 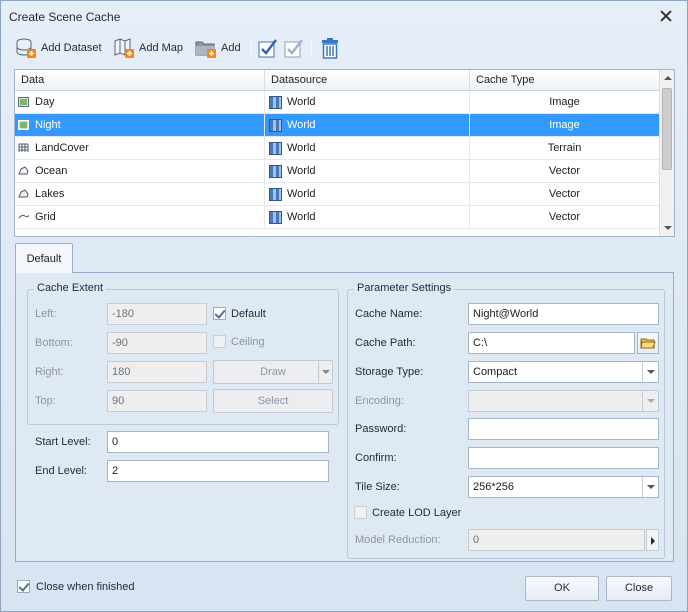 I want to click on table-row: Grid World Vector, so click(x=337, y=217).